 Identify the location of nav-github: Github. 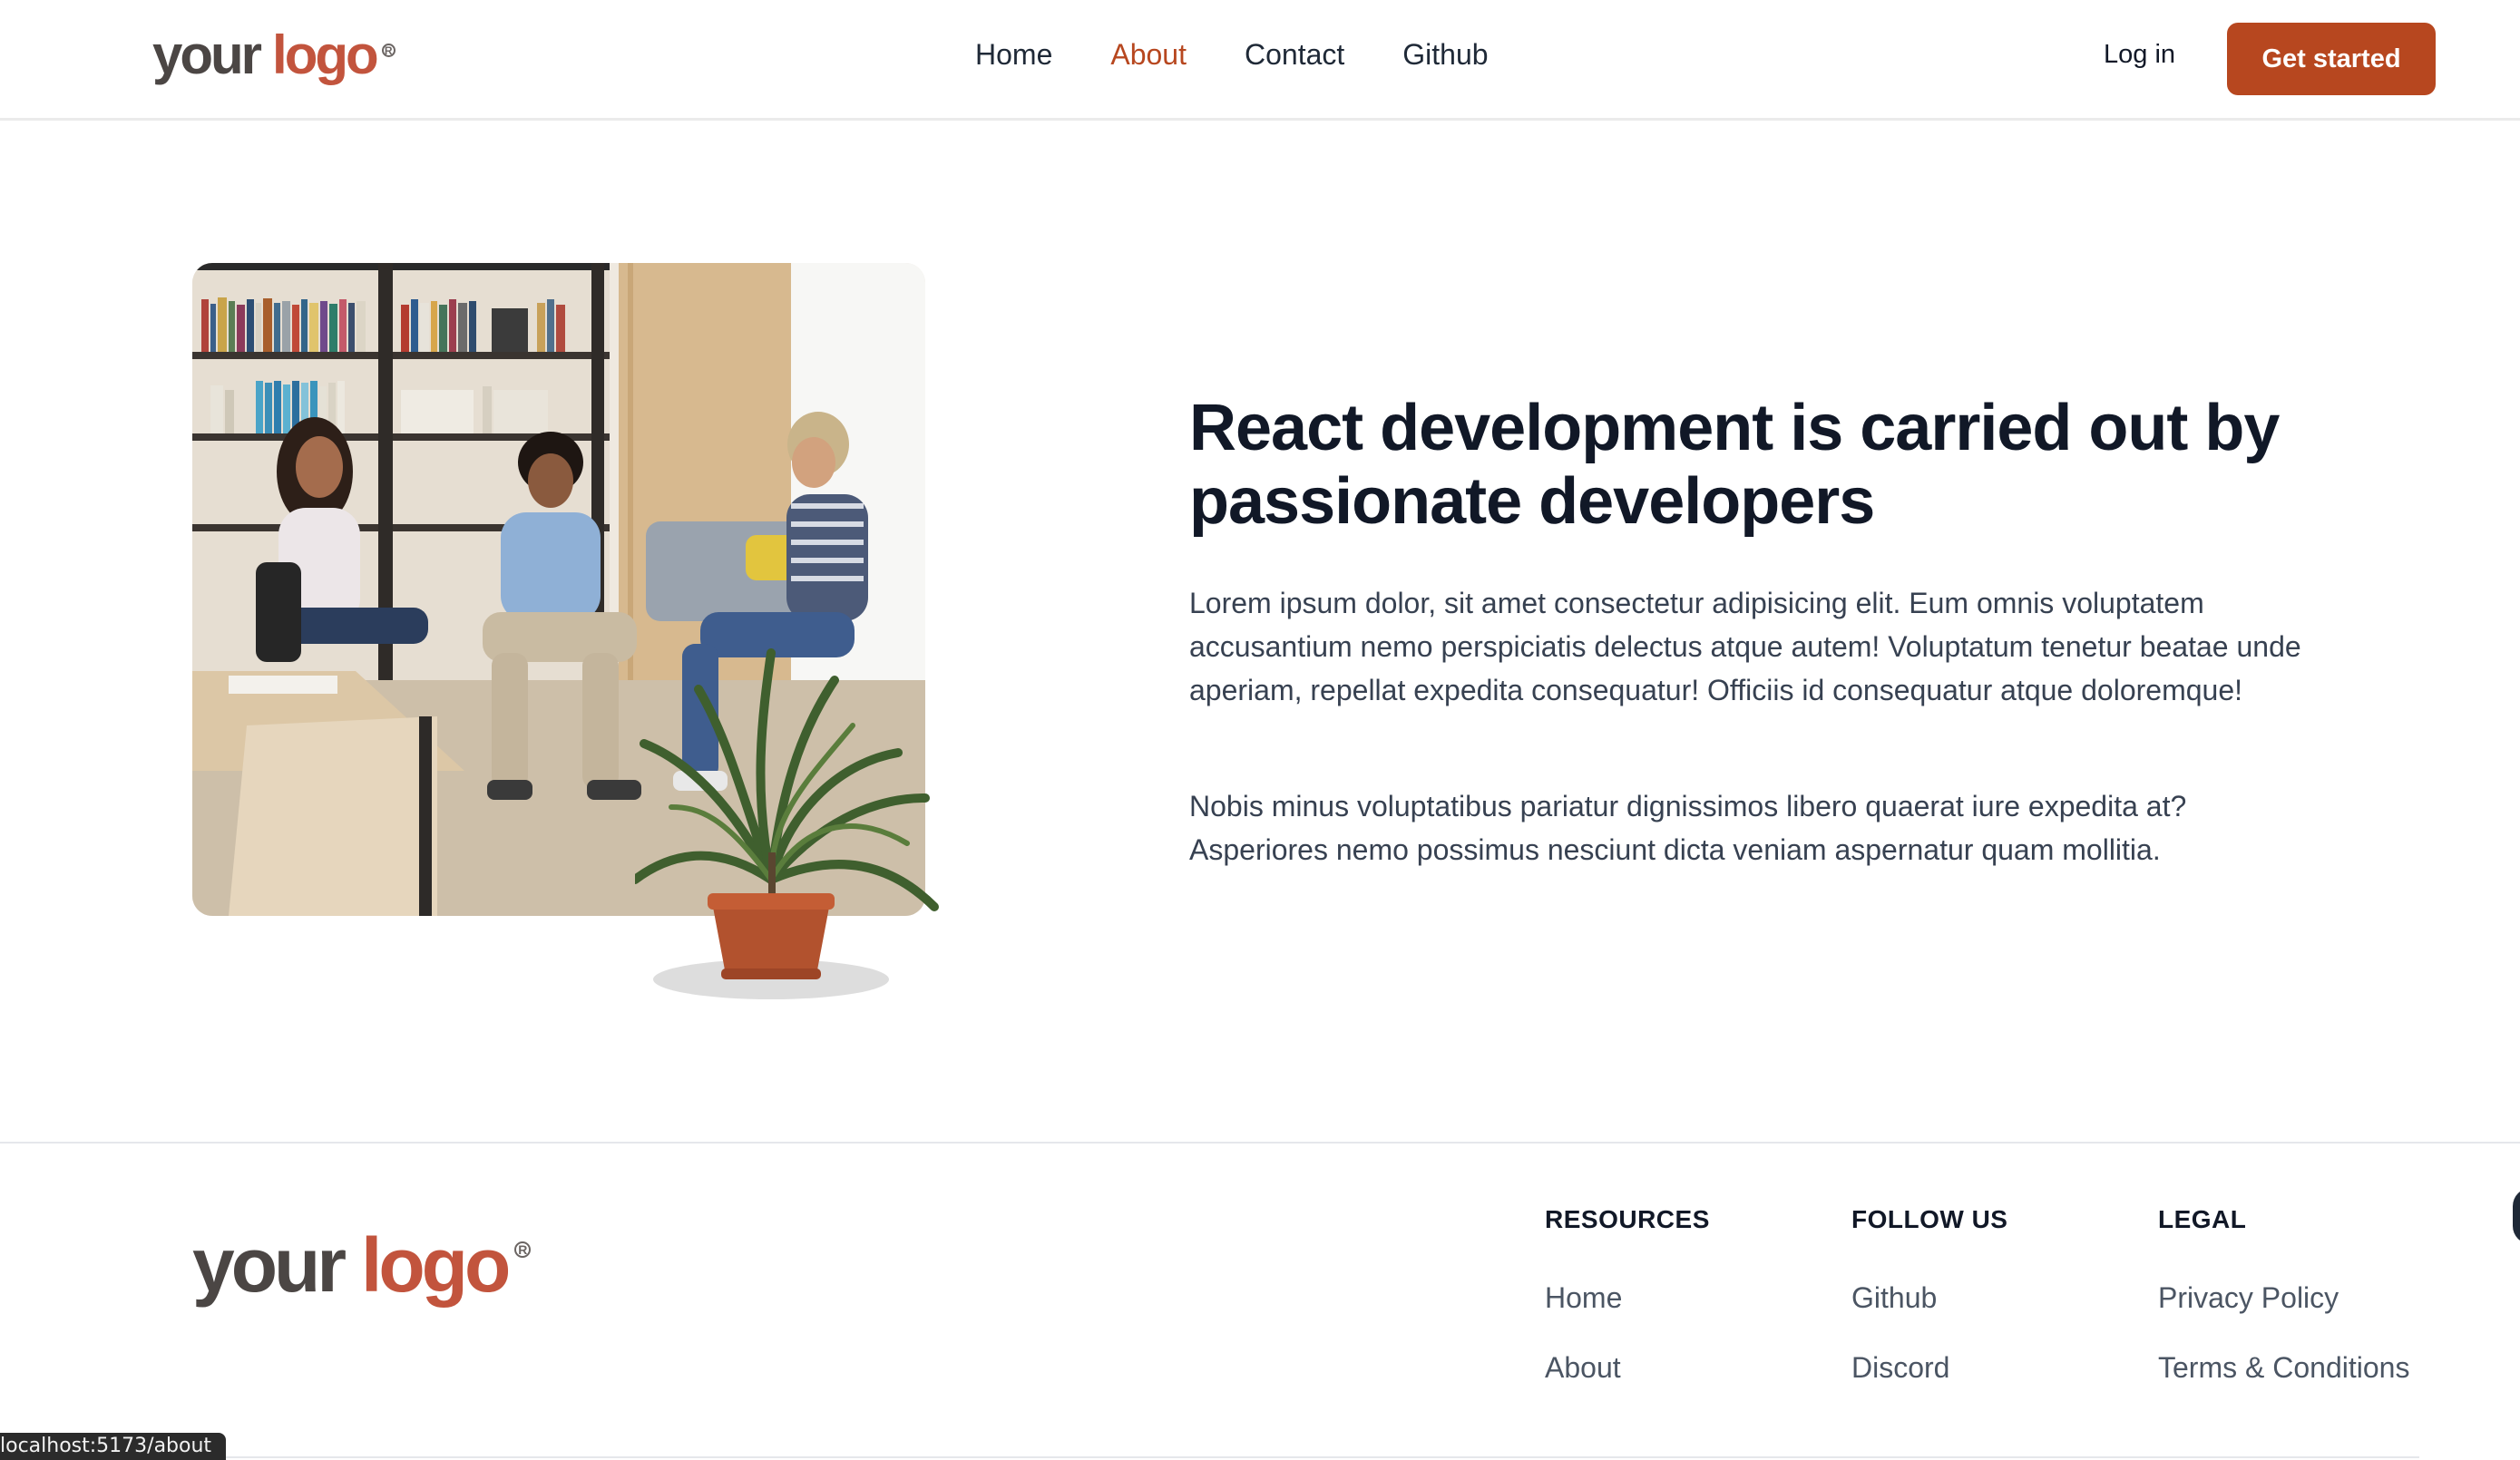
(1445, 55).